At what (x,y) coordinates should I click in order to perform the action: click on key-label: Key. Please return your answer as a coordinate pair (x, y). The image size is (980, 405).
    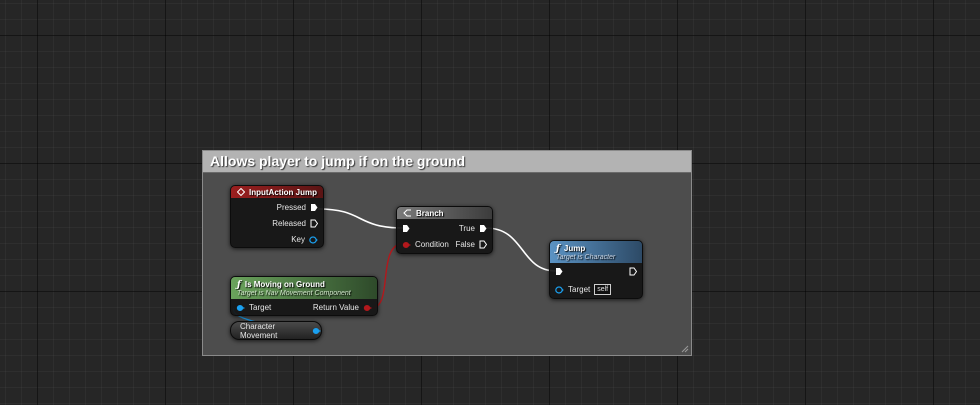
    Looking at the image, I should click on (298, 239).